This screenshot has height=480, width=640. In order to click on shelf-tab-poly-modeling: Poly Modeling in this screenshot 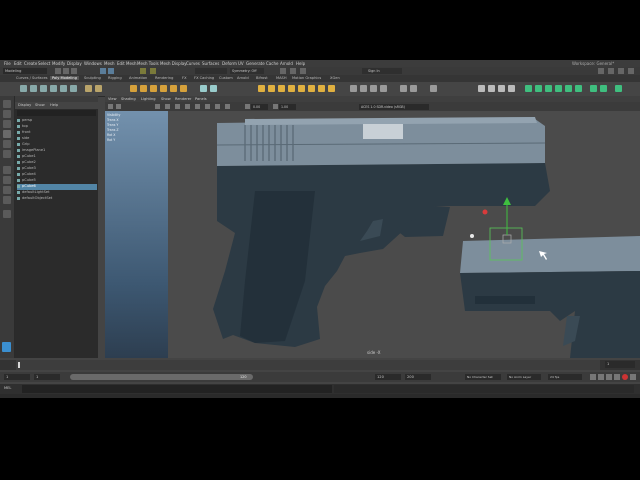, I will do `click(64, 78)`.